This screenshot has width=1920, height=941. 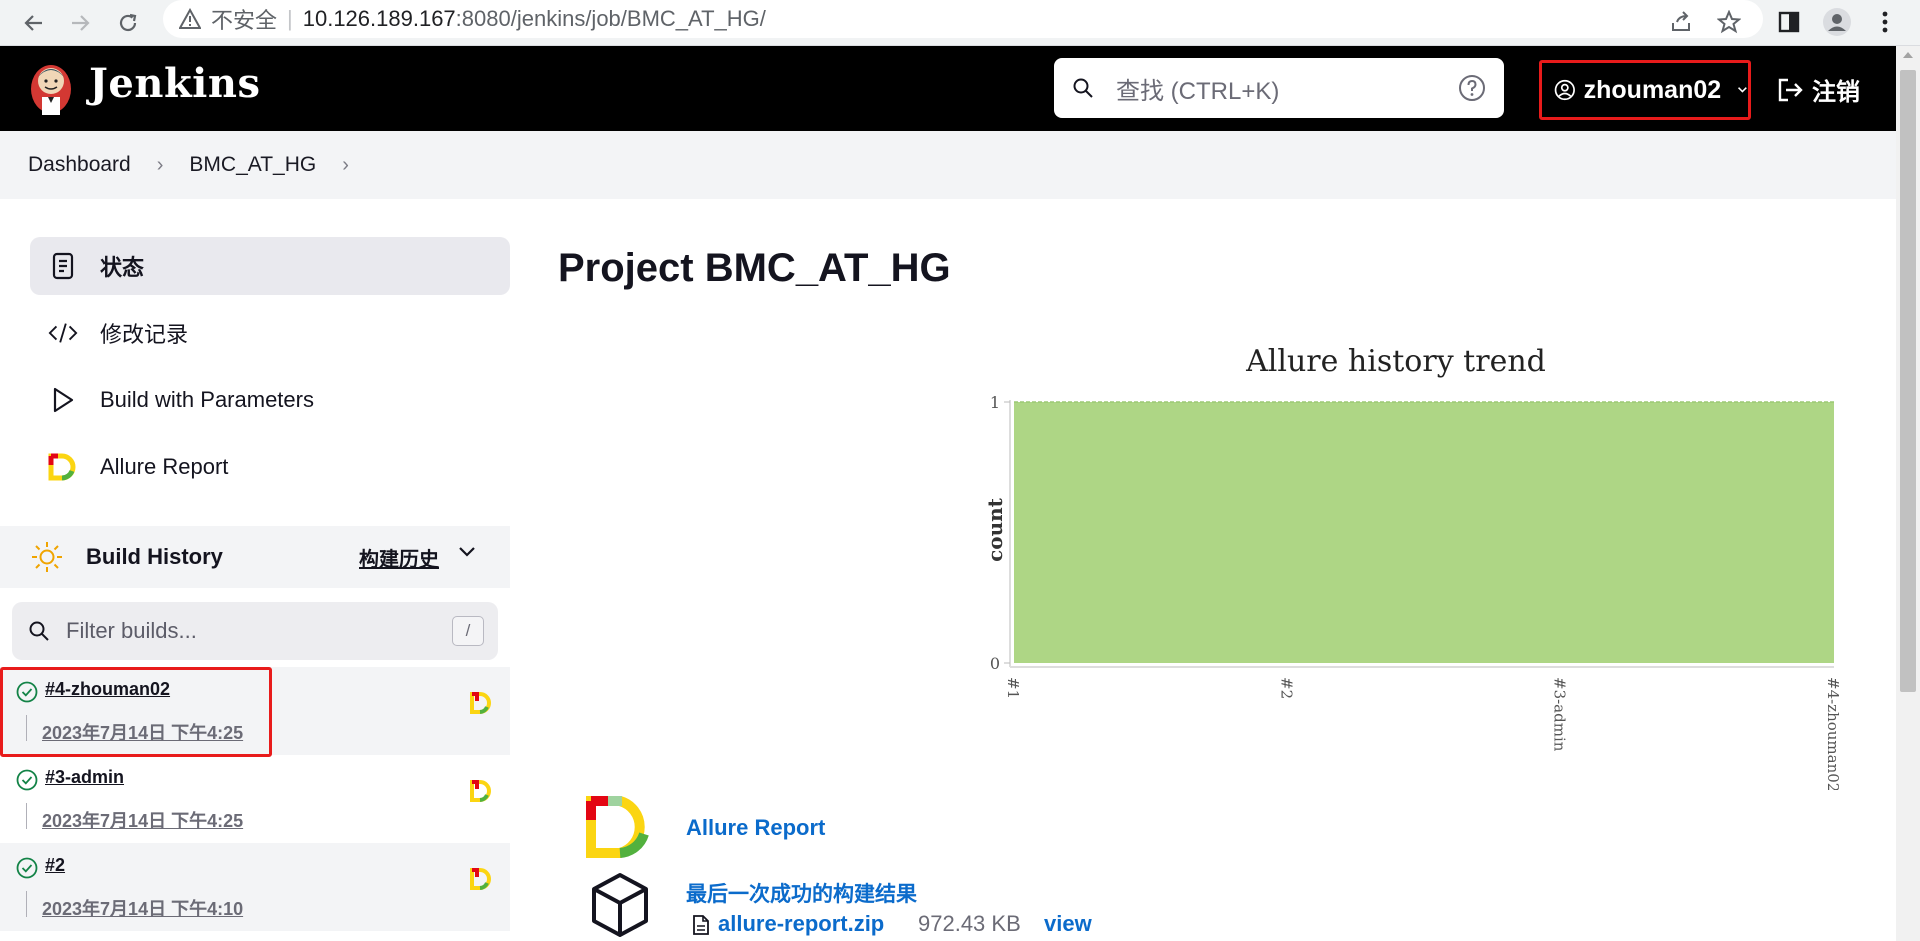 I want to click on url-host: 10.126.189.167, so click(x=379, y=18).